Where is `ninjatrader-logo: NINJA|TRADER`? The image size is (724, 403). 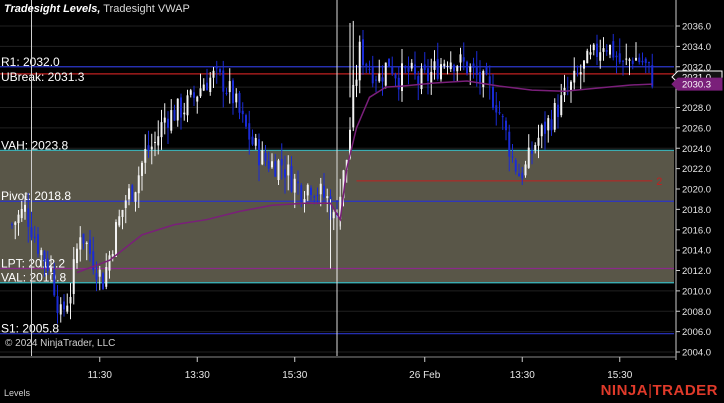 ninjatrader-logo: NINJA|TRADER is located at coordinates (659, 390).